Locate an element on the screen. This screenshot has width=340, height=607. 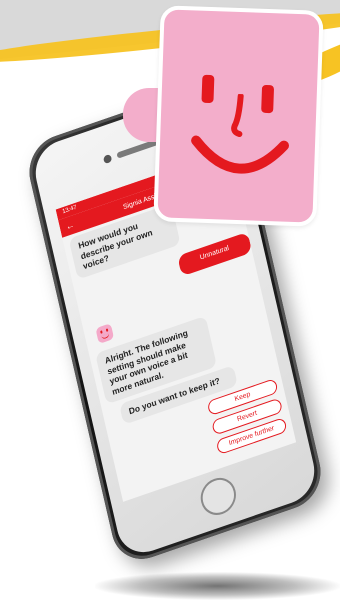
user-reply-bubble: Unnatural is located at coordinates (215, 253).